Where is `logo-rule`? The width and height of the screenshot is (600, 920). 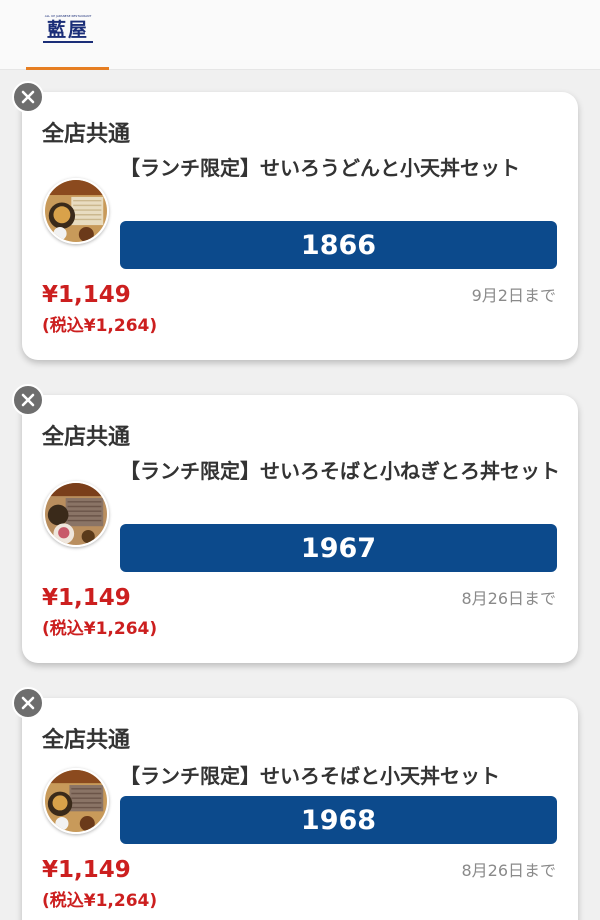
logo-rule is located at coordinates (68, 42).